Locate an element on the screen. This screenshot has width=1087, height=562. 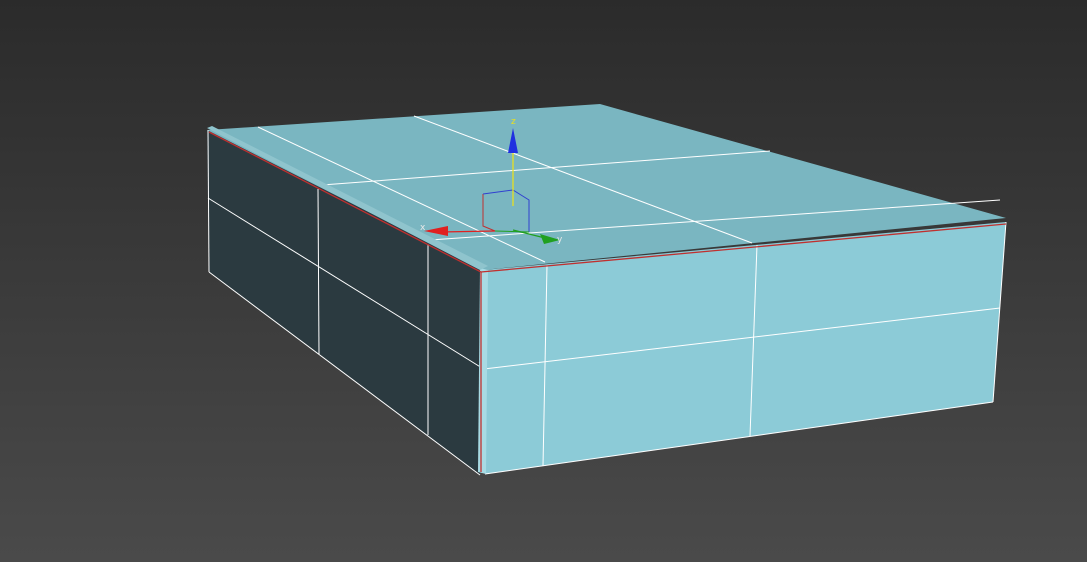
gizmo-z-label: z is located at coordinates (513, 122).